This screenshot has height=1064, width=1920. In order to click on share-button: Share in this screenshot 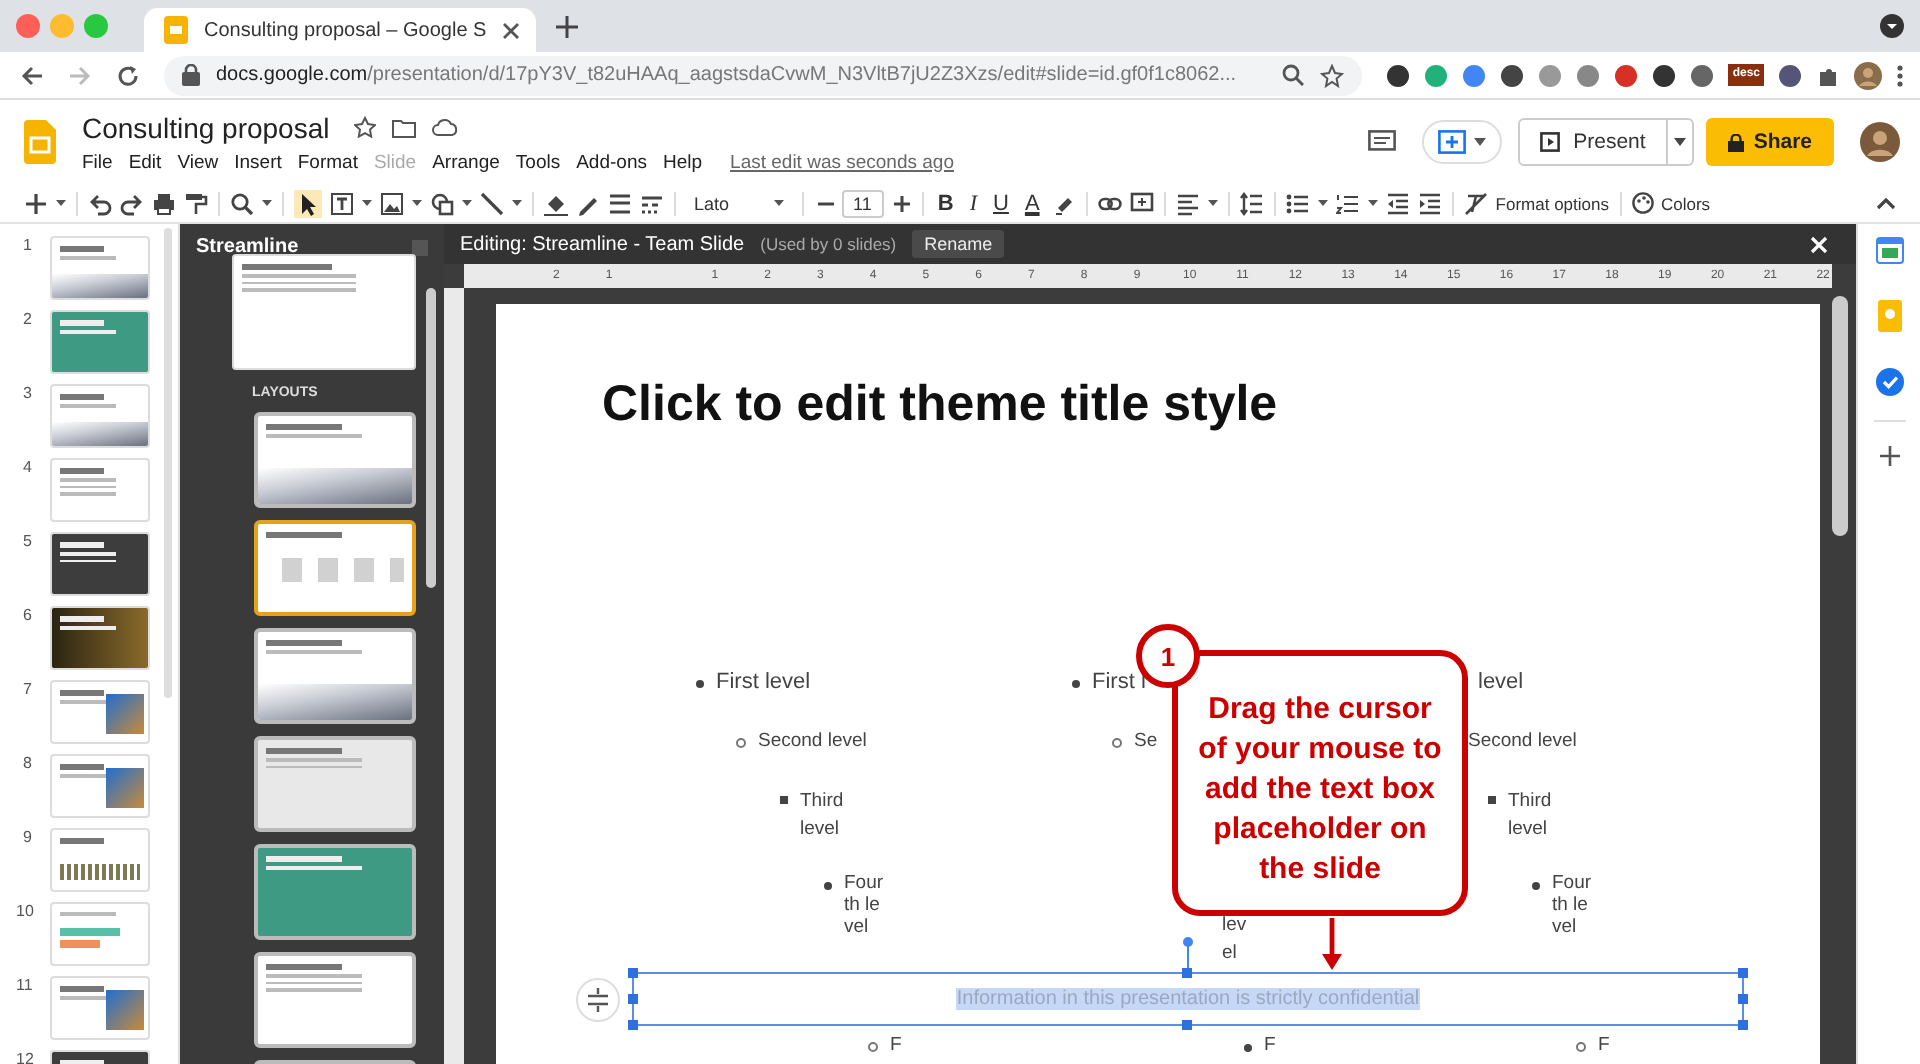, I will do `click(1769, 142)`.